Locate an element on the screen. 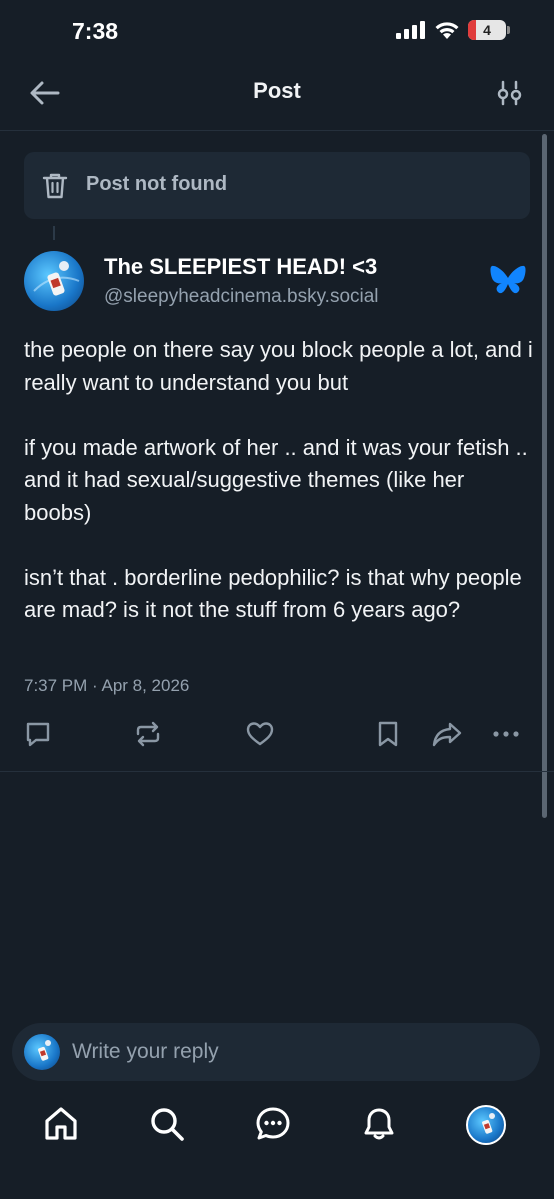 This screenshot has height=1199, width=554. tune-icon is located at coordinates (509, 93).